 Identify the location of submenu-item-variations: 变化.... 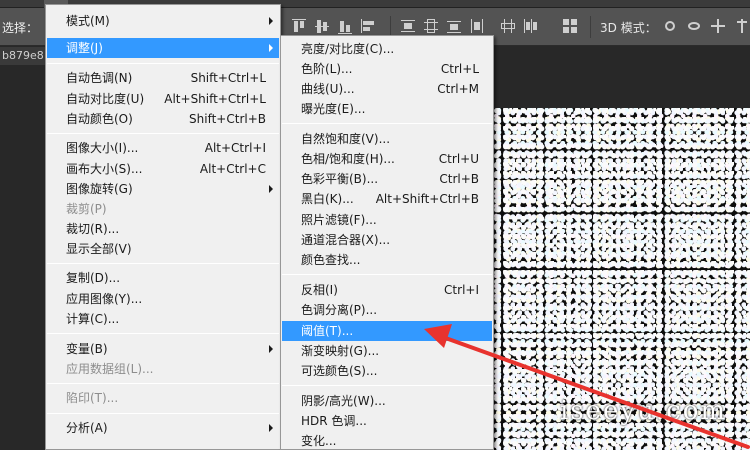
(387, 440).